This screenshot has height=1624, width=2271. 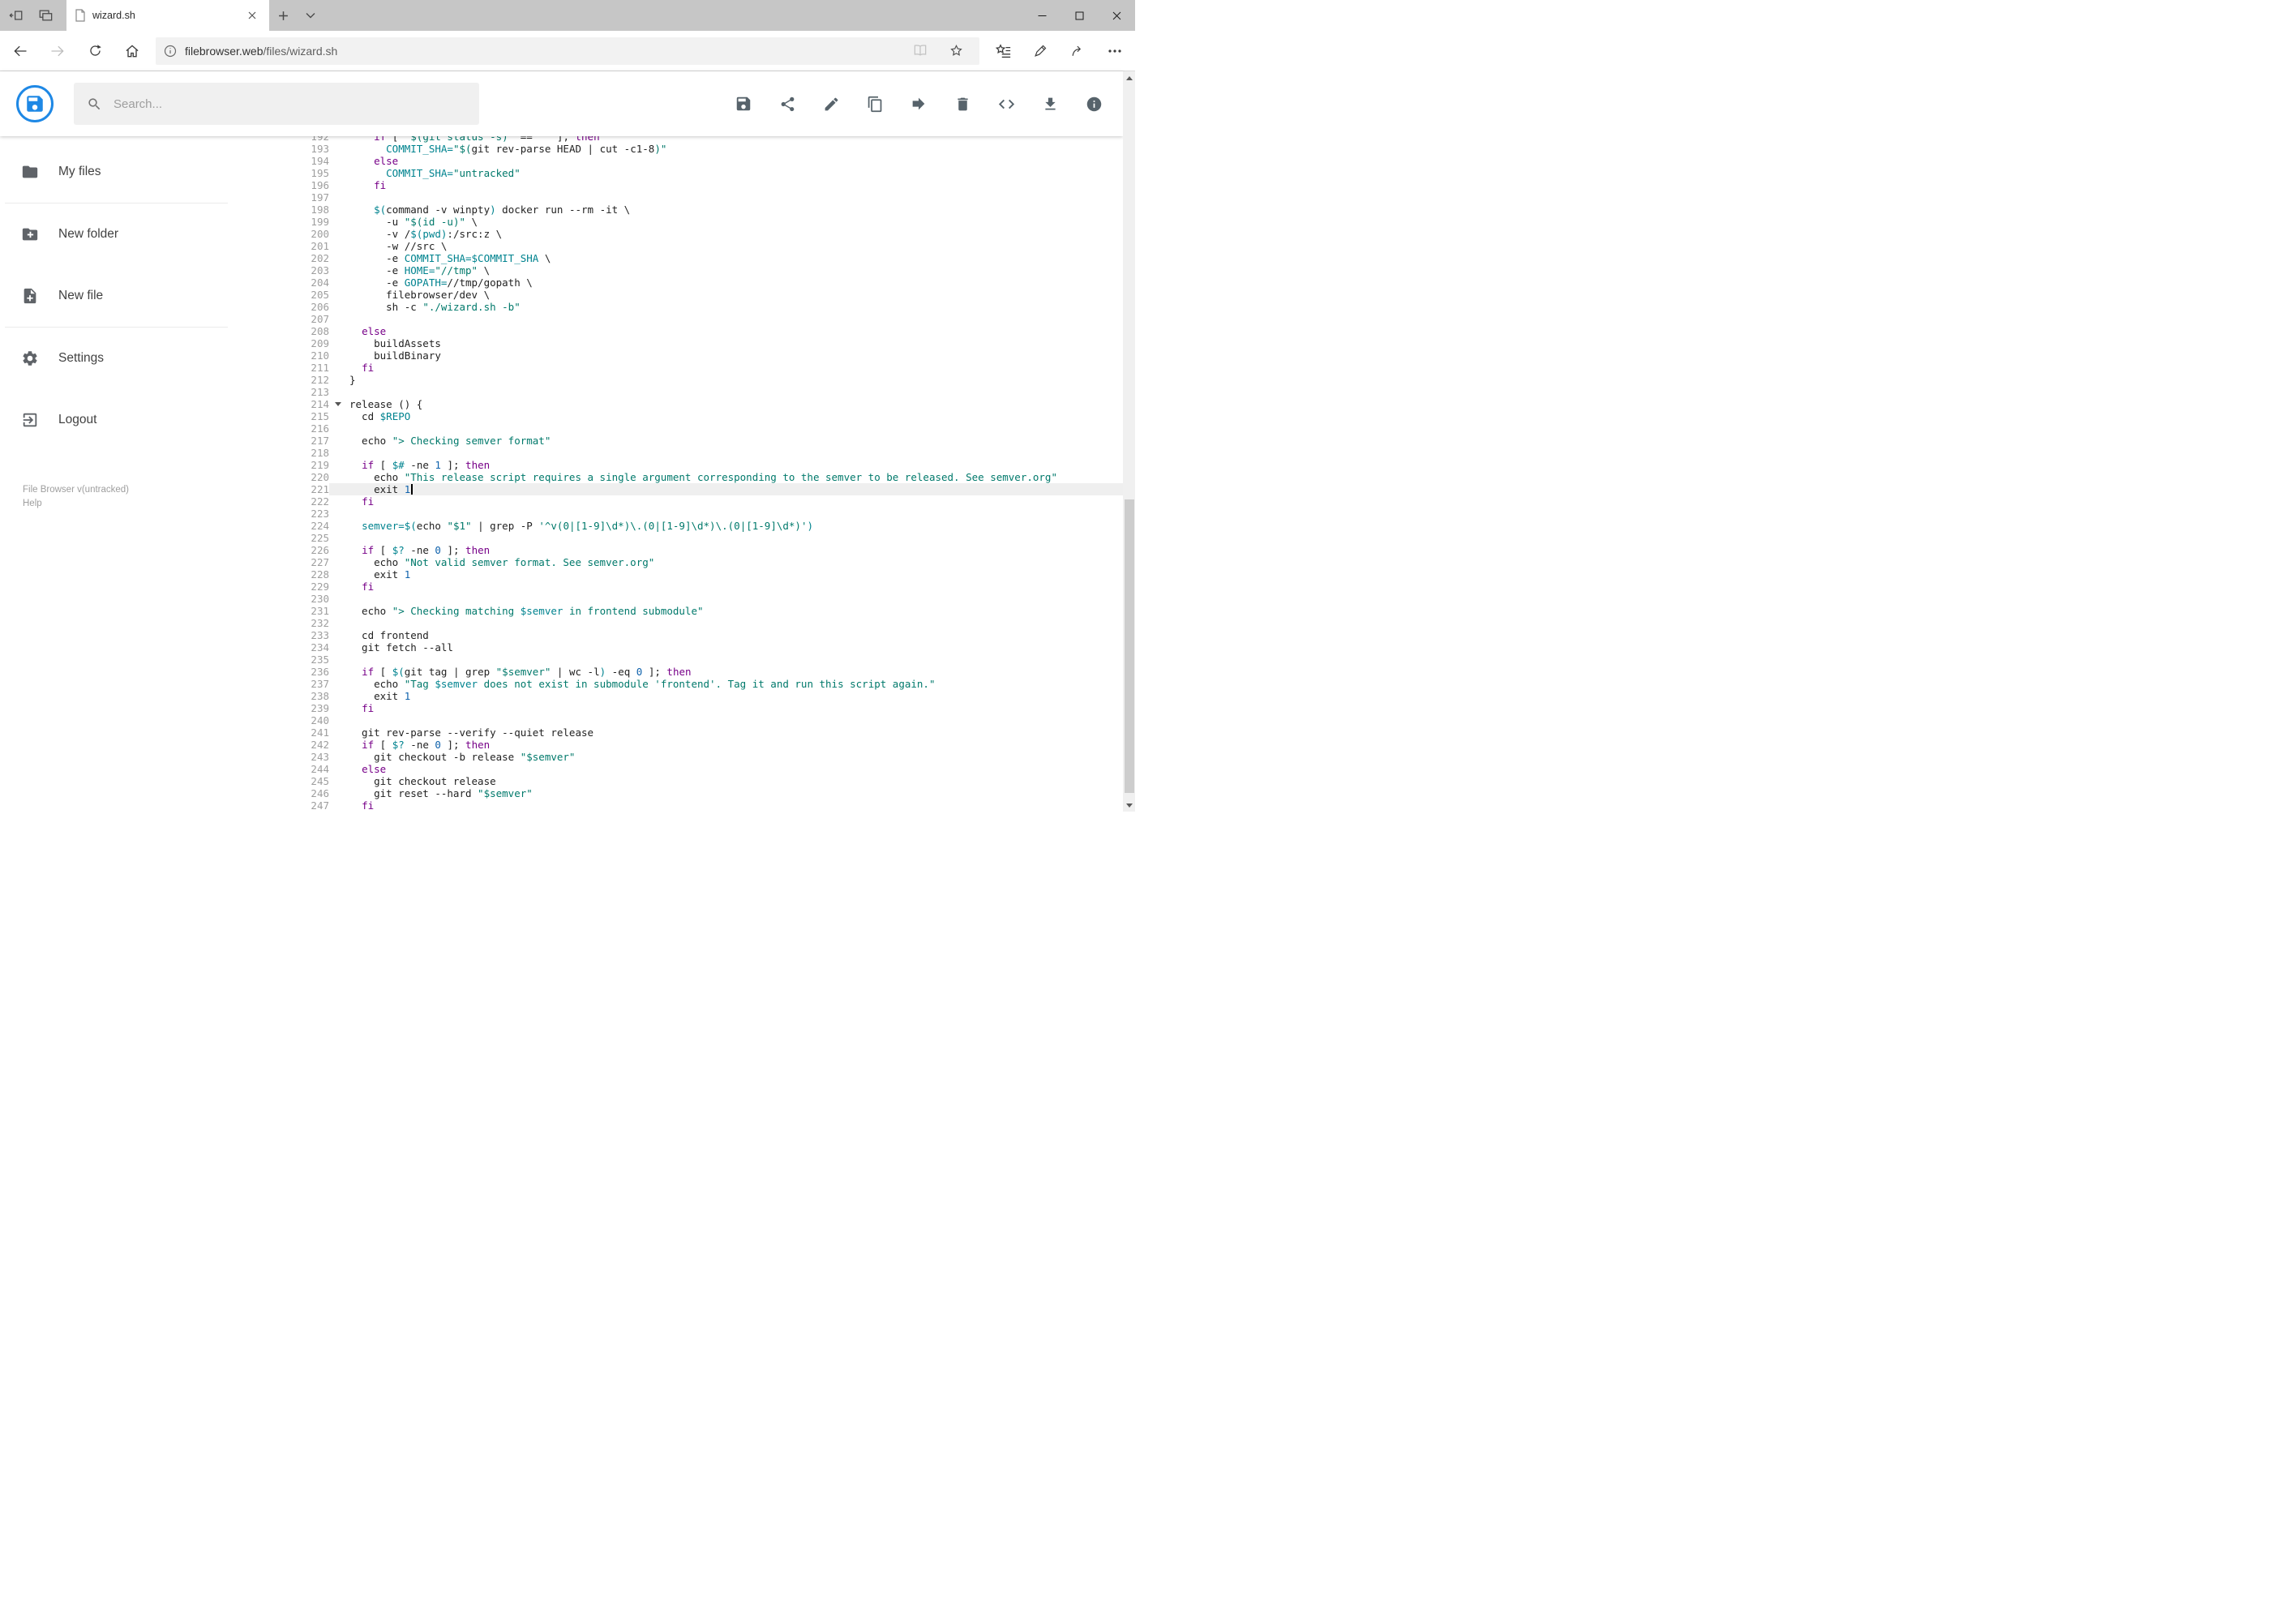 I want to click on web-note-pen-icon, so click(x=1040, y=51).